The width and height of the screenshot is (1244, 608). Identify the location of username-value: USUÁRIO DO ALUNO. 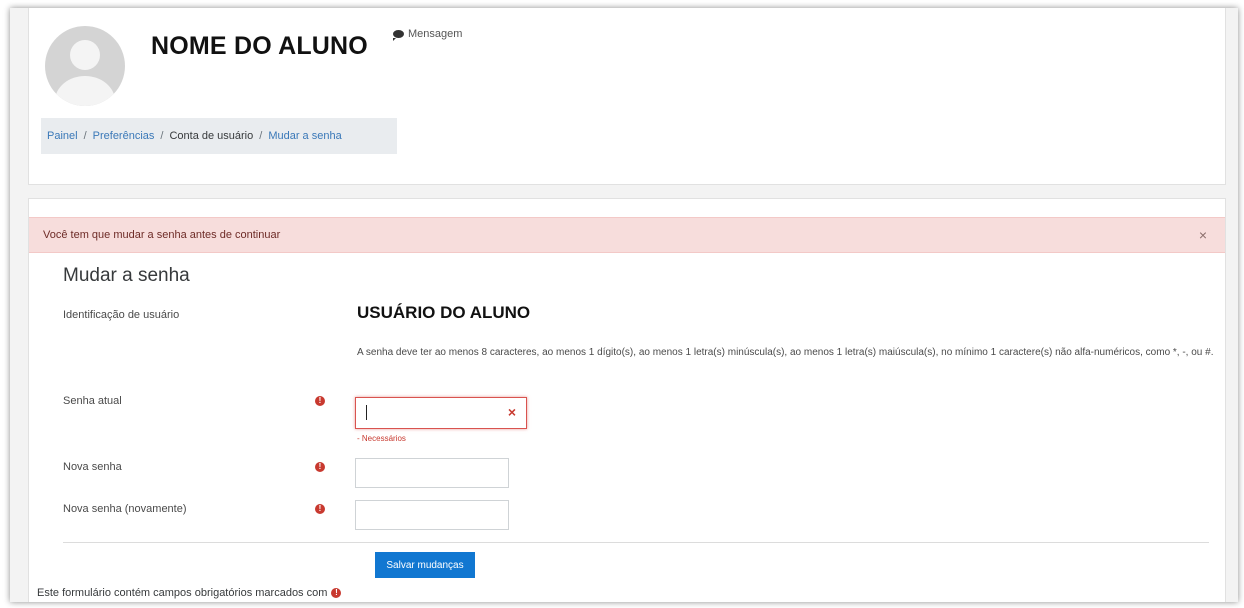
(444, 312).